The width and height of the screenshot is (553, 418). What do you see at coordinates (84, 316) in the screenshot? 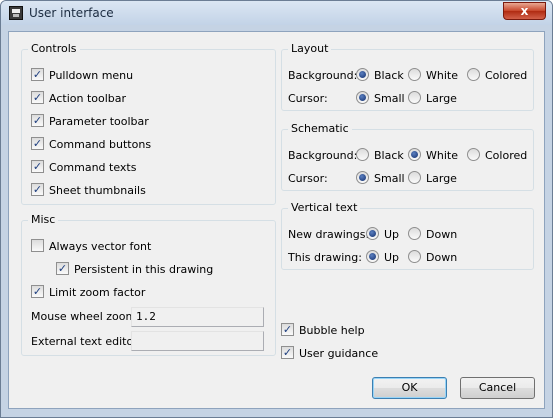
I see `mouse-wheel-zoom-label: Mouse wheel zoom` at bounding box center [84, 316].